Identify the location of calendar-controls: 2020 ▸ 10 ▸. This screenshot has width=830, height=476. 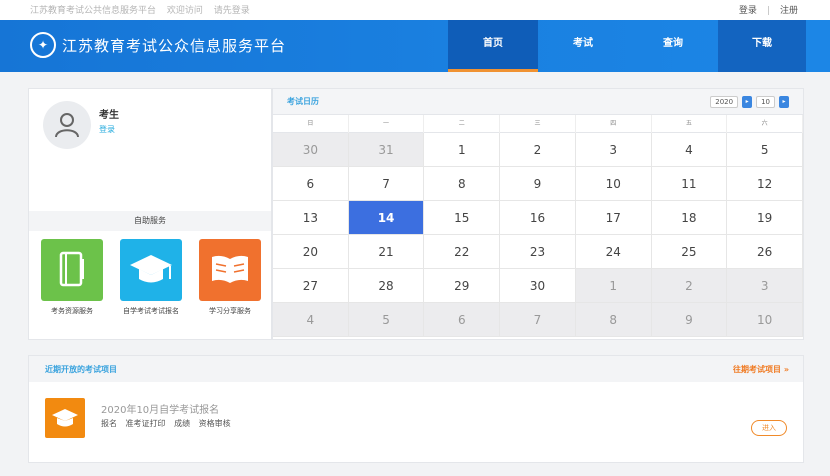
(749, 102).